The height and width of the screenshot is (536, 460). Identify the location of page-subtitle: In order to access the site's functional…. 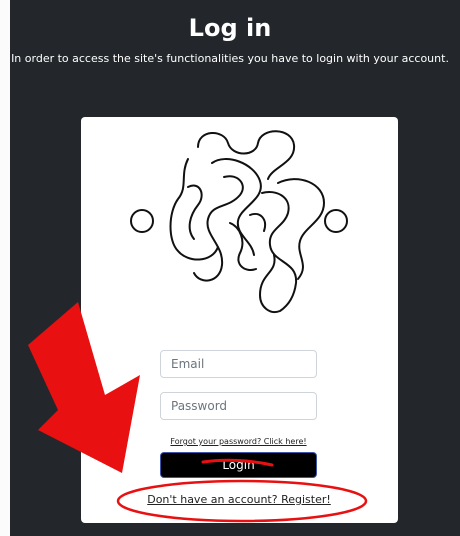
(230, 58).